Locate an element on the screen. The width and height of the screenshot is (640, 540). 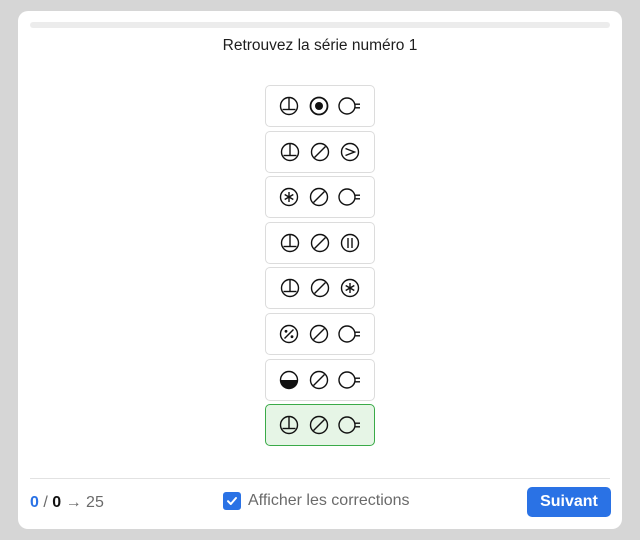
half-filled-circle-icon is located at coordinates (289, 380).